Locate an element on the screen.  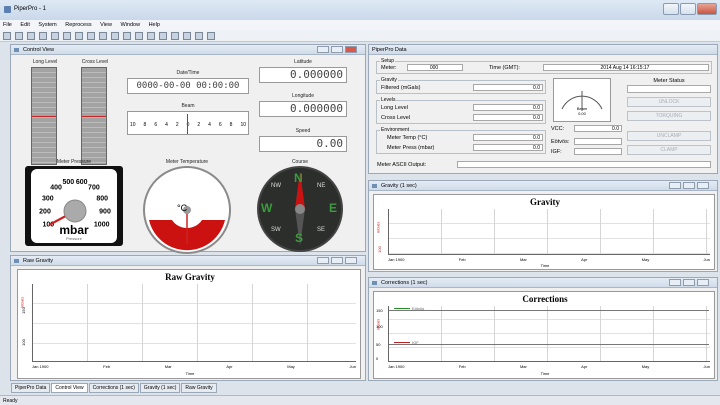
beam-tick-row: 10 8 6 4 2 0 2 4 6 8 10 is located at coordinates (188, 125).